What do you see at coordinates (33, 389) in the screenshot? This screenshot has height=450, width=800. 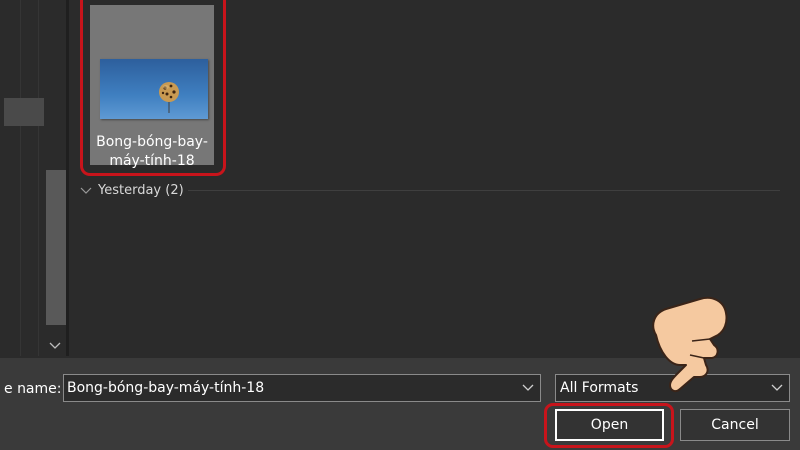 I see `filename-label: e name:` at bounding box center [33, 389].